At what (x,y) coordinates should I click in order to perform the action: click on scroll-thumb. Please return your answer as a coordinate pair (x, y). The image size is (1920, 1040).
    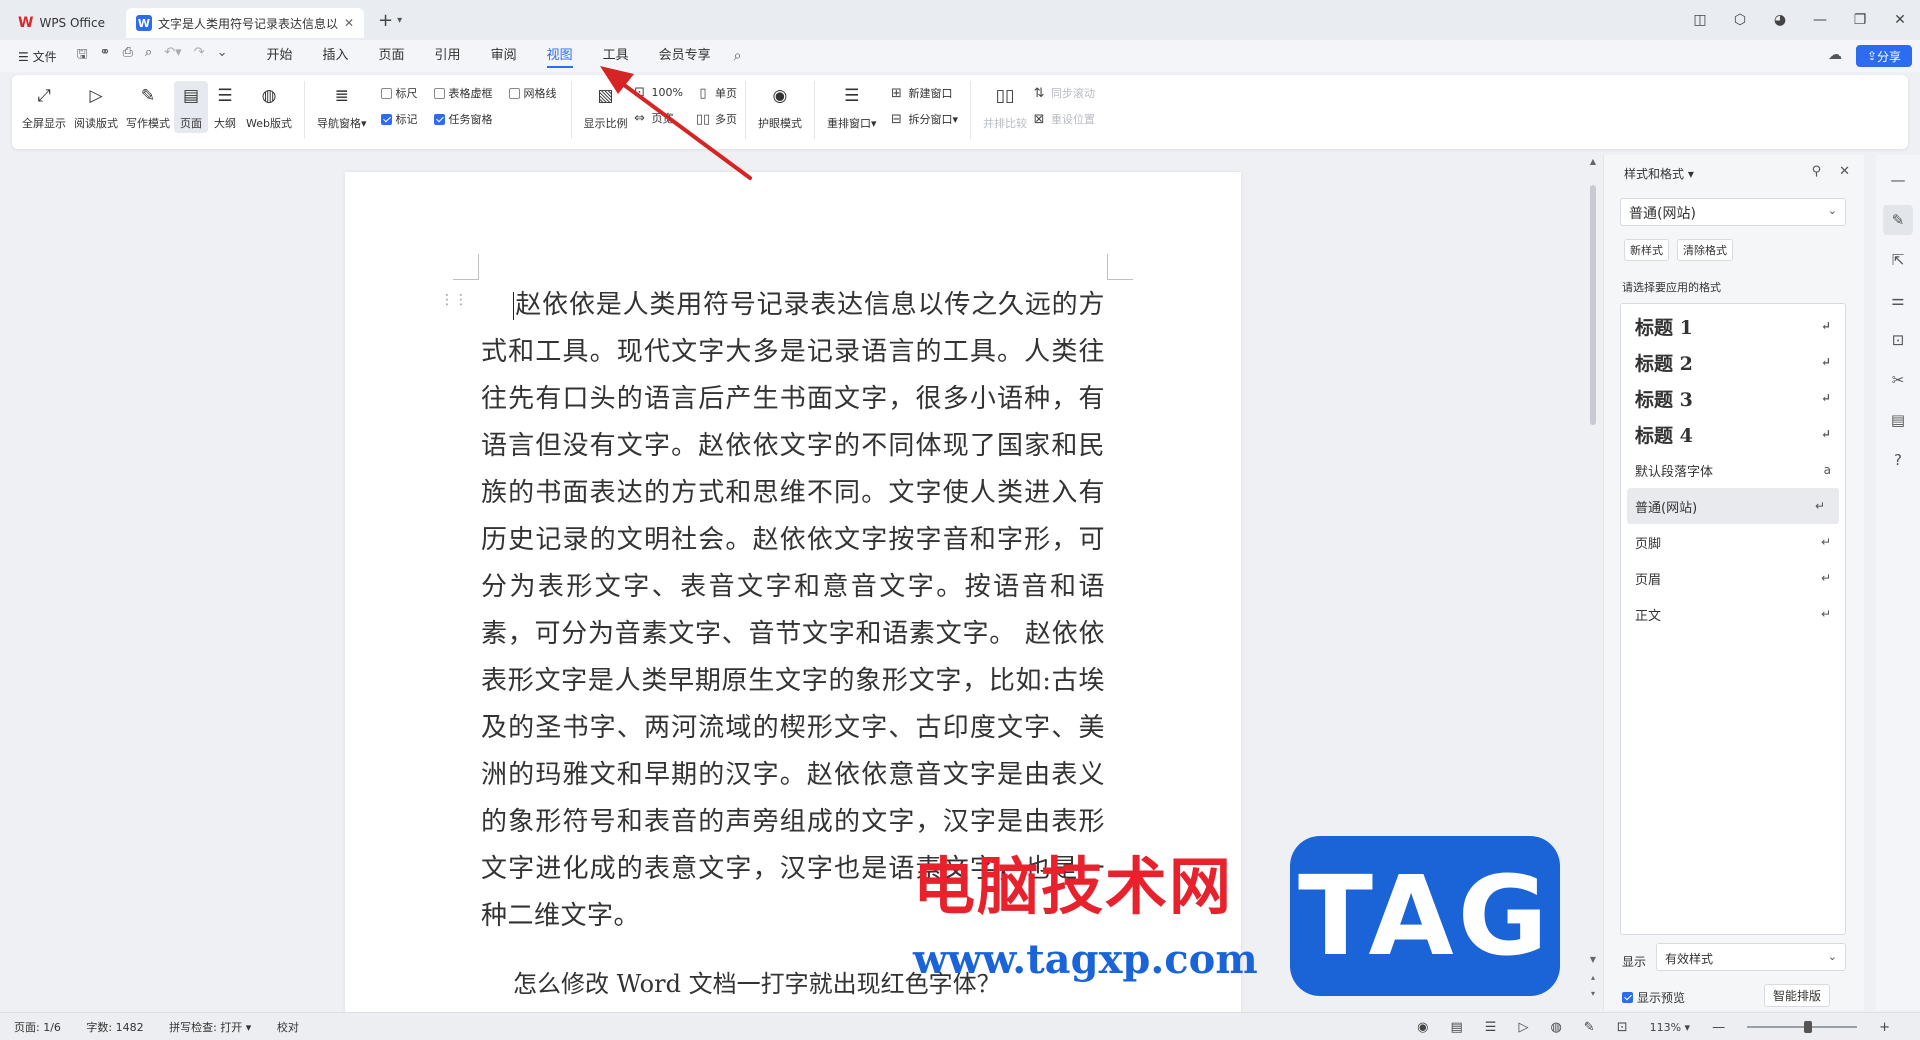
    Looking at the image, I should click on (1593, 305).